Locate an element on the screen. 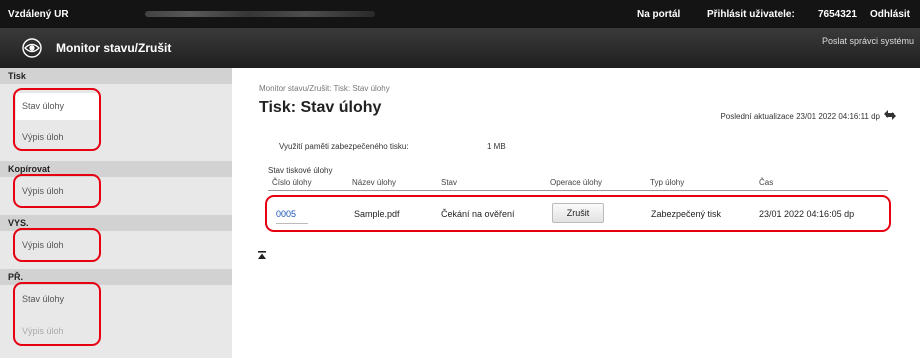 Image resolution: width=920 pixels, height=358 pixels. table-header-divider is located at coordinates (578, 190).